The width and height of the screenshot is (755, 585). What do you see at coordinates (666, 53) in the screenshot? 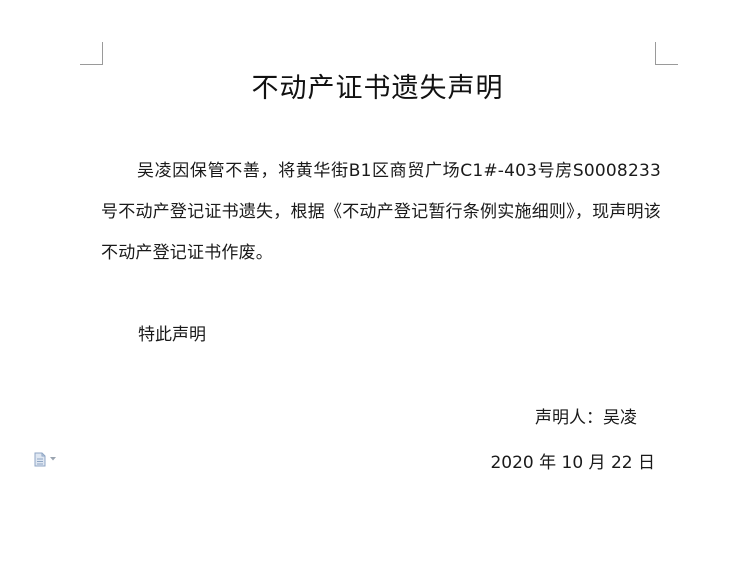
I see `page-corner-mark-top-right` at bounding box center [666, 53].